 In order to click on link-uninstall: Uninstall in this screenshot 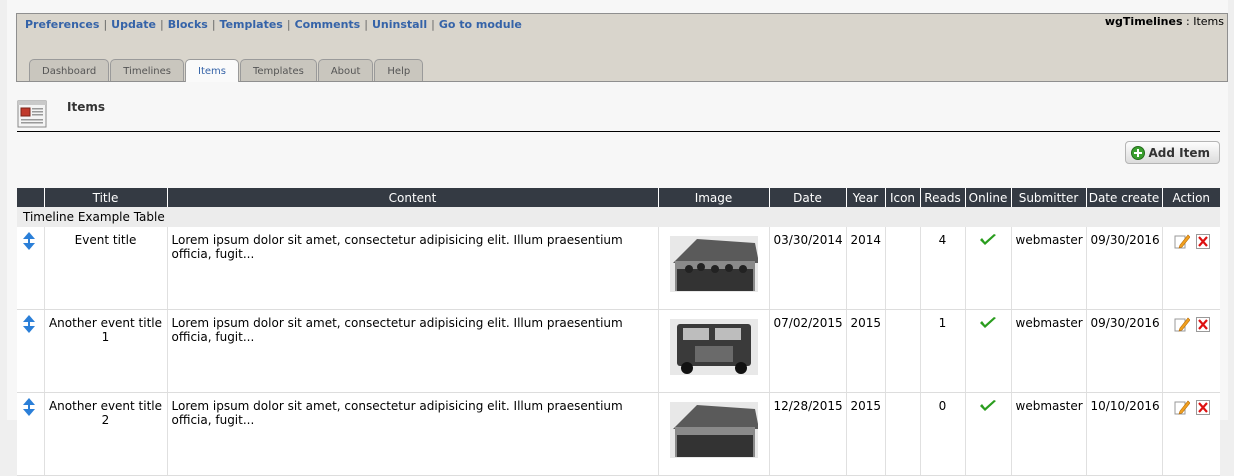, I will do `click(399, 24)`.